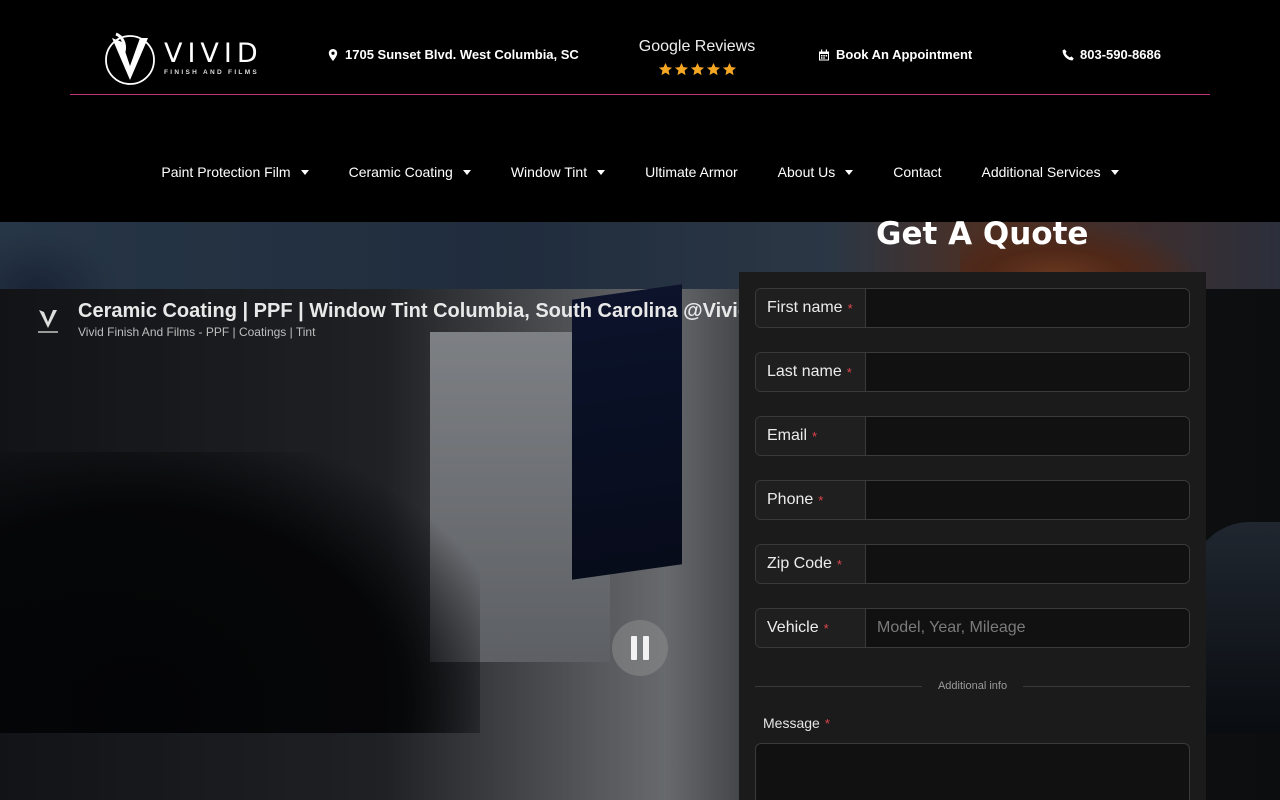 This screenshot has width=1280, height=800. I want to click on field-label-text: Phone, so click(790, 499).